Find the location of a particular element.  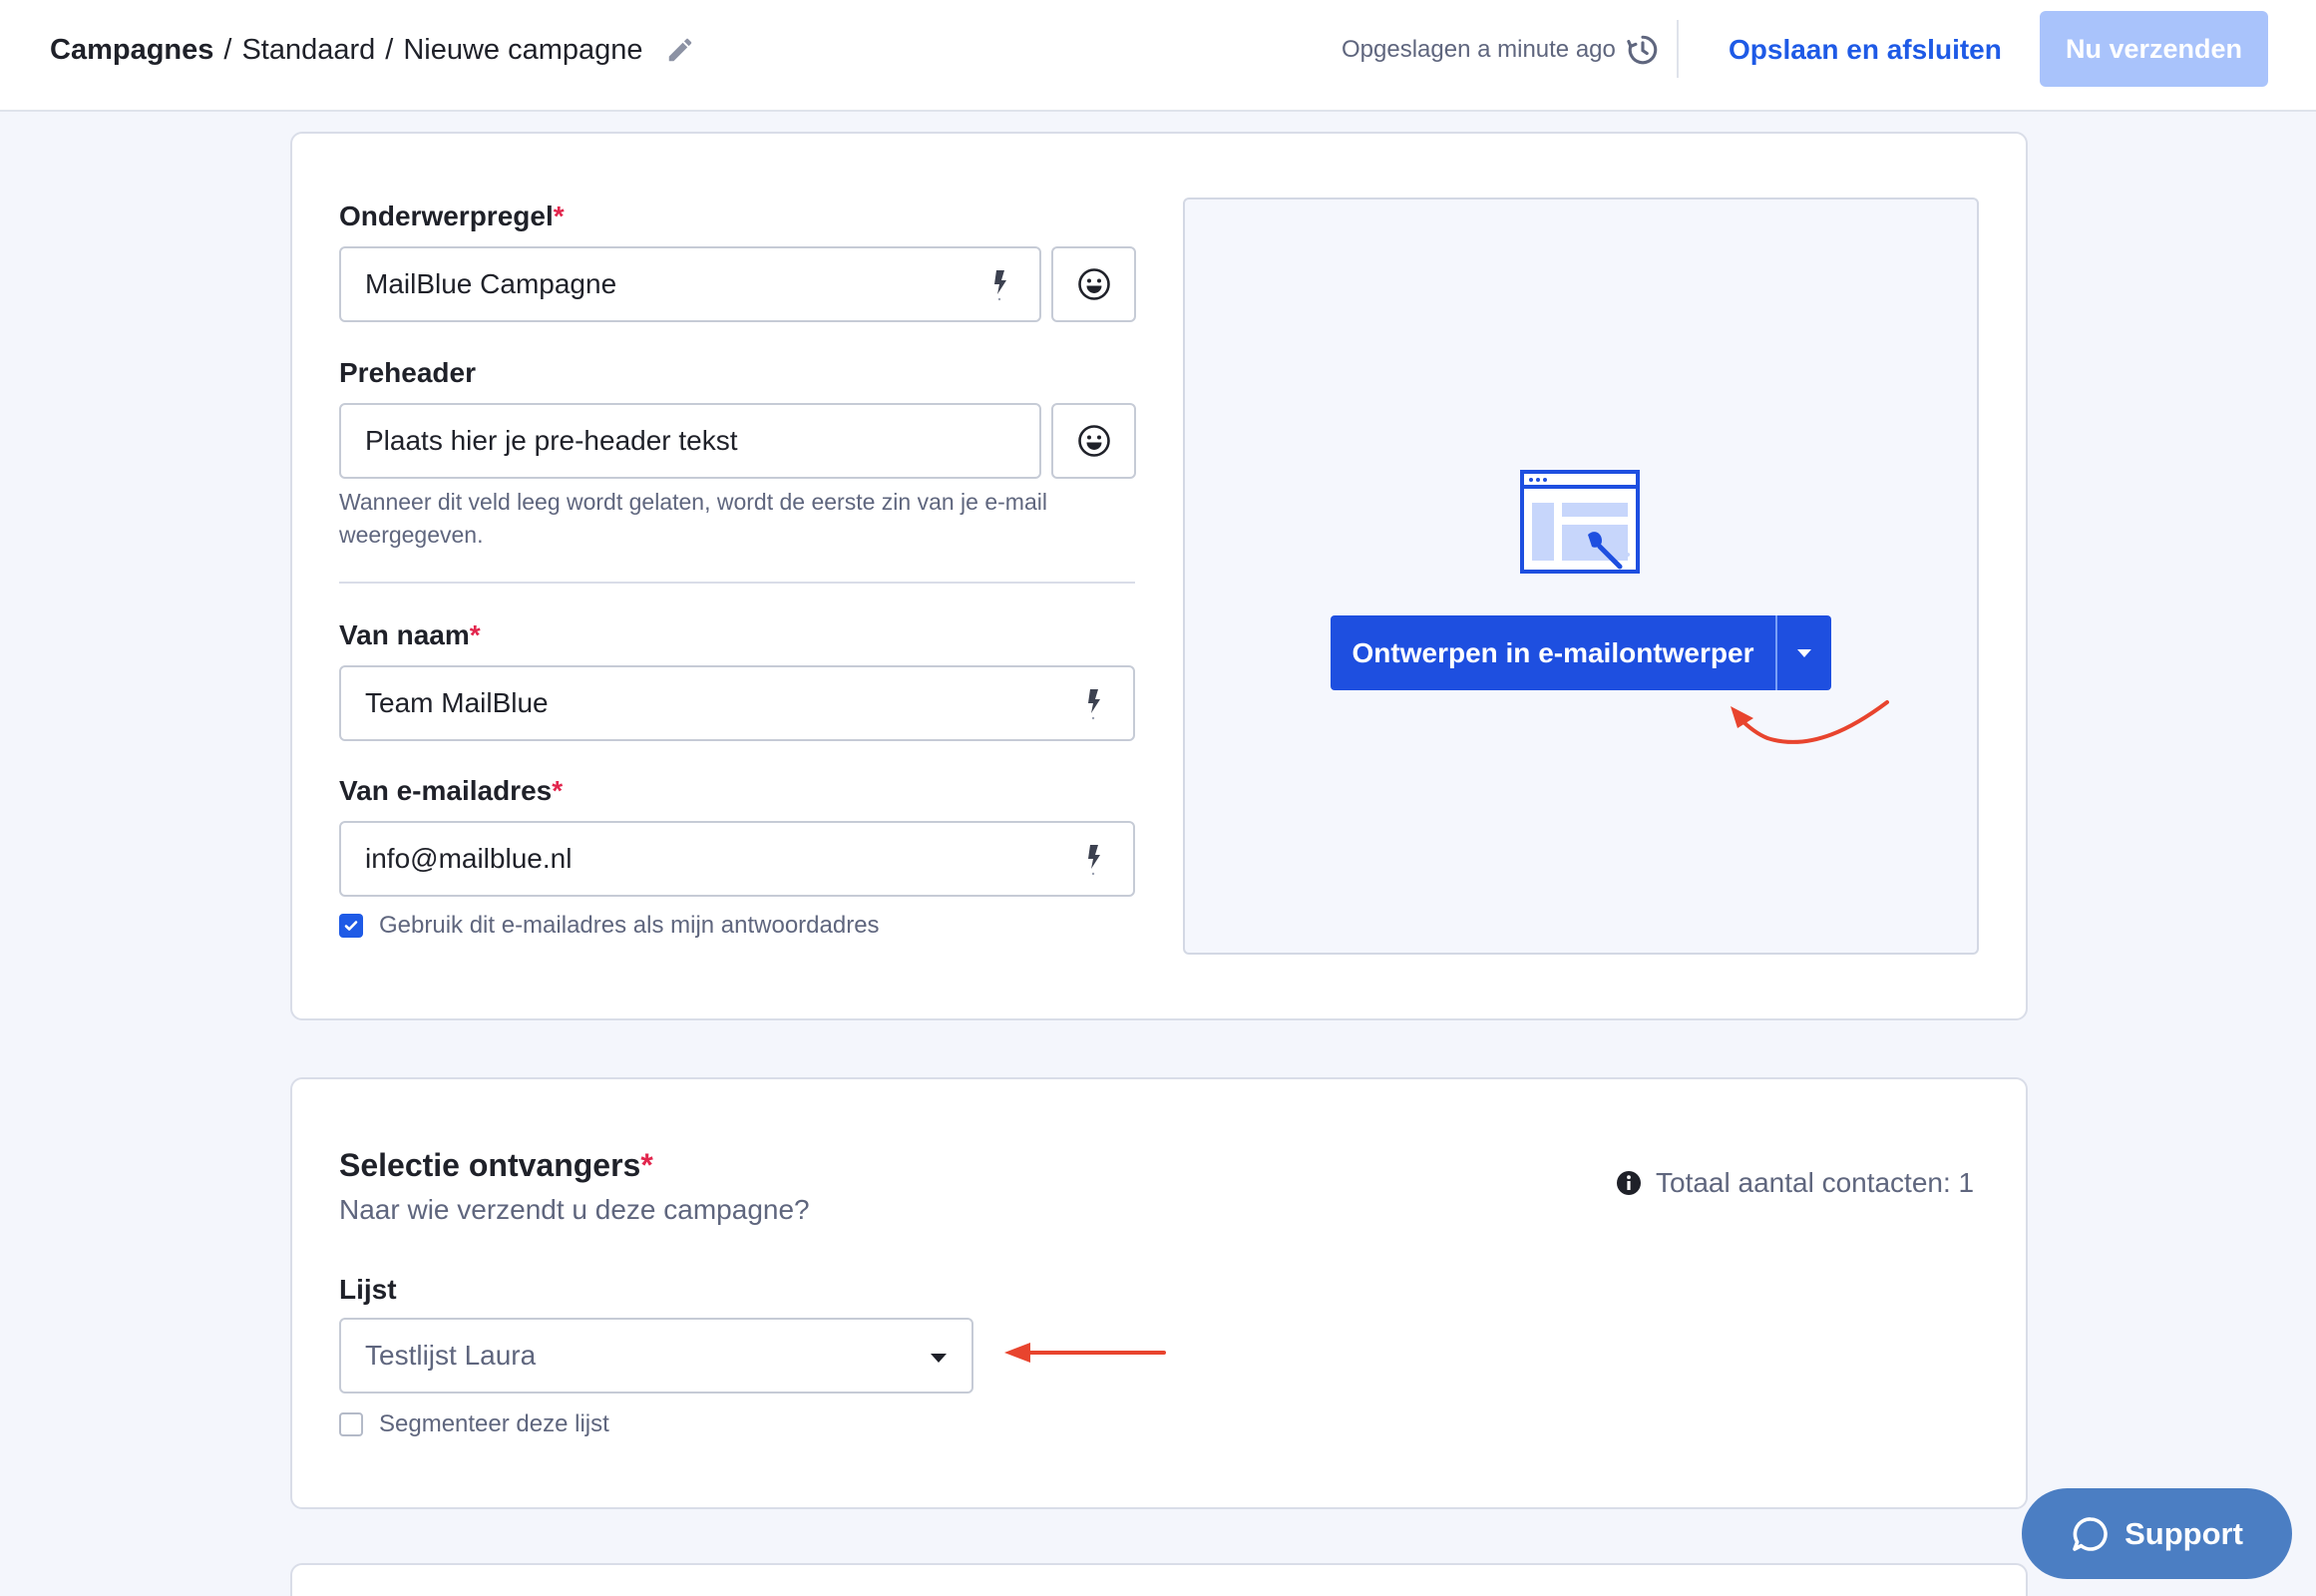

annotation-curved-arrow is located at coordinates (1810, 722).